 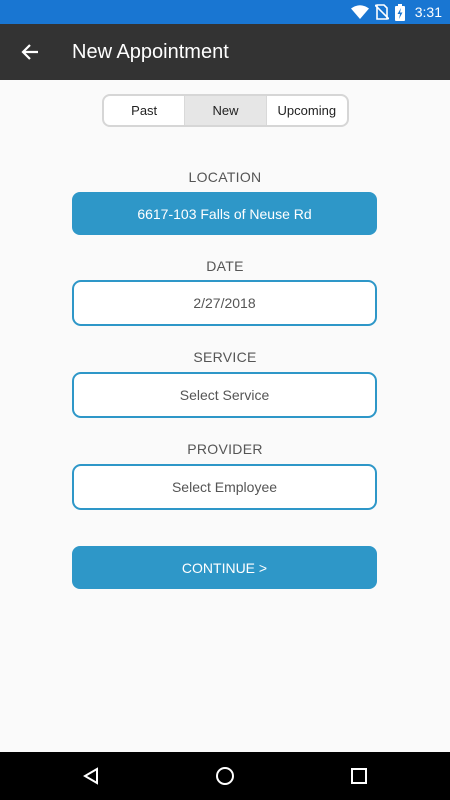 What do you see at coordinates (306, 110) in the screenshot?
I see `tab-upcoming: Upcoming` at bounding box center [306, 110].